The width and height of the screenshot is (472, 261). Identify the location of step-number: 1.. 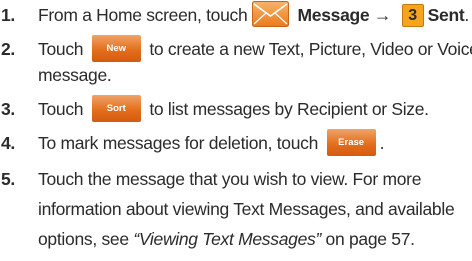
(8, 15).